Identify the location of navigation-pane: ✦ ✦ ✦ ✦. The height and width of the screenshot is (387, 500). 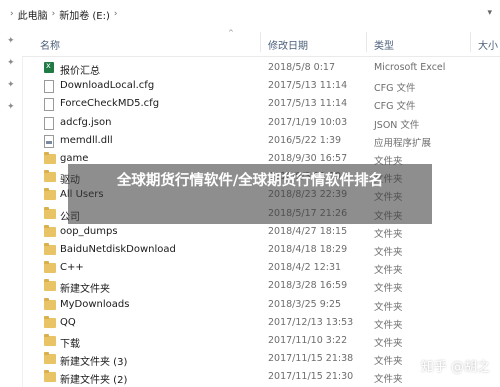
(11, 207).